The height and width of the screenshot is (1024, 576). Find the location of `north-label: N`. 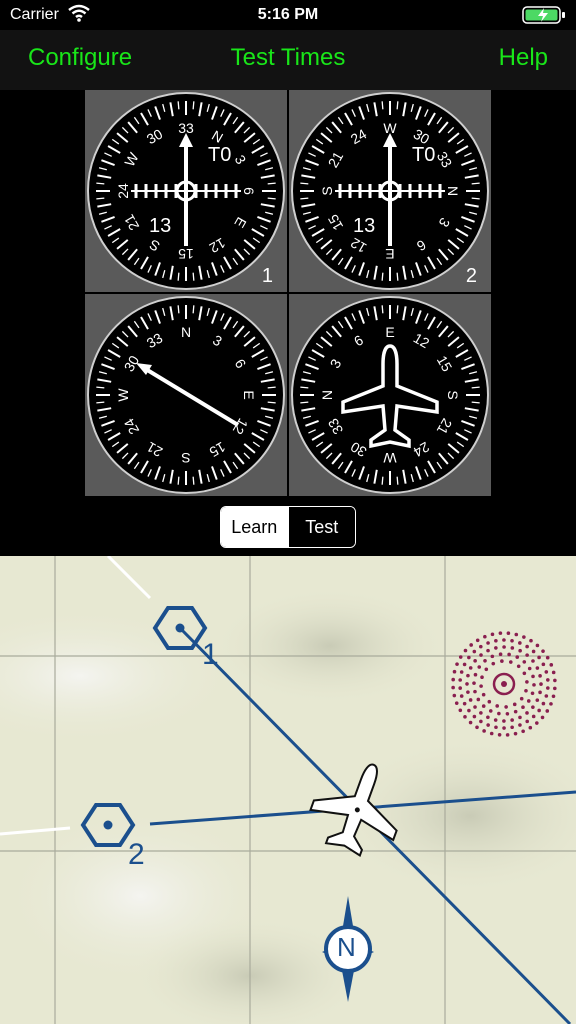

north-label: N is located at coordinates (346, 947).